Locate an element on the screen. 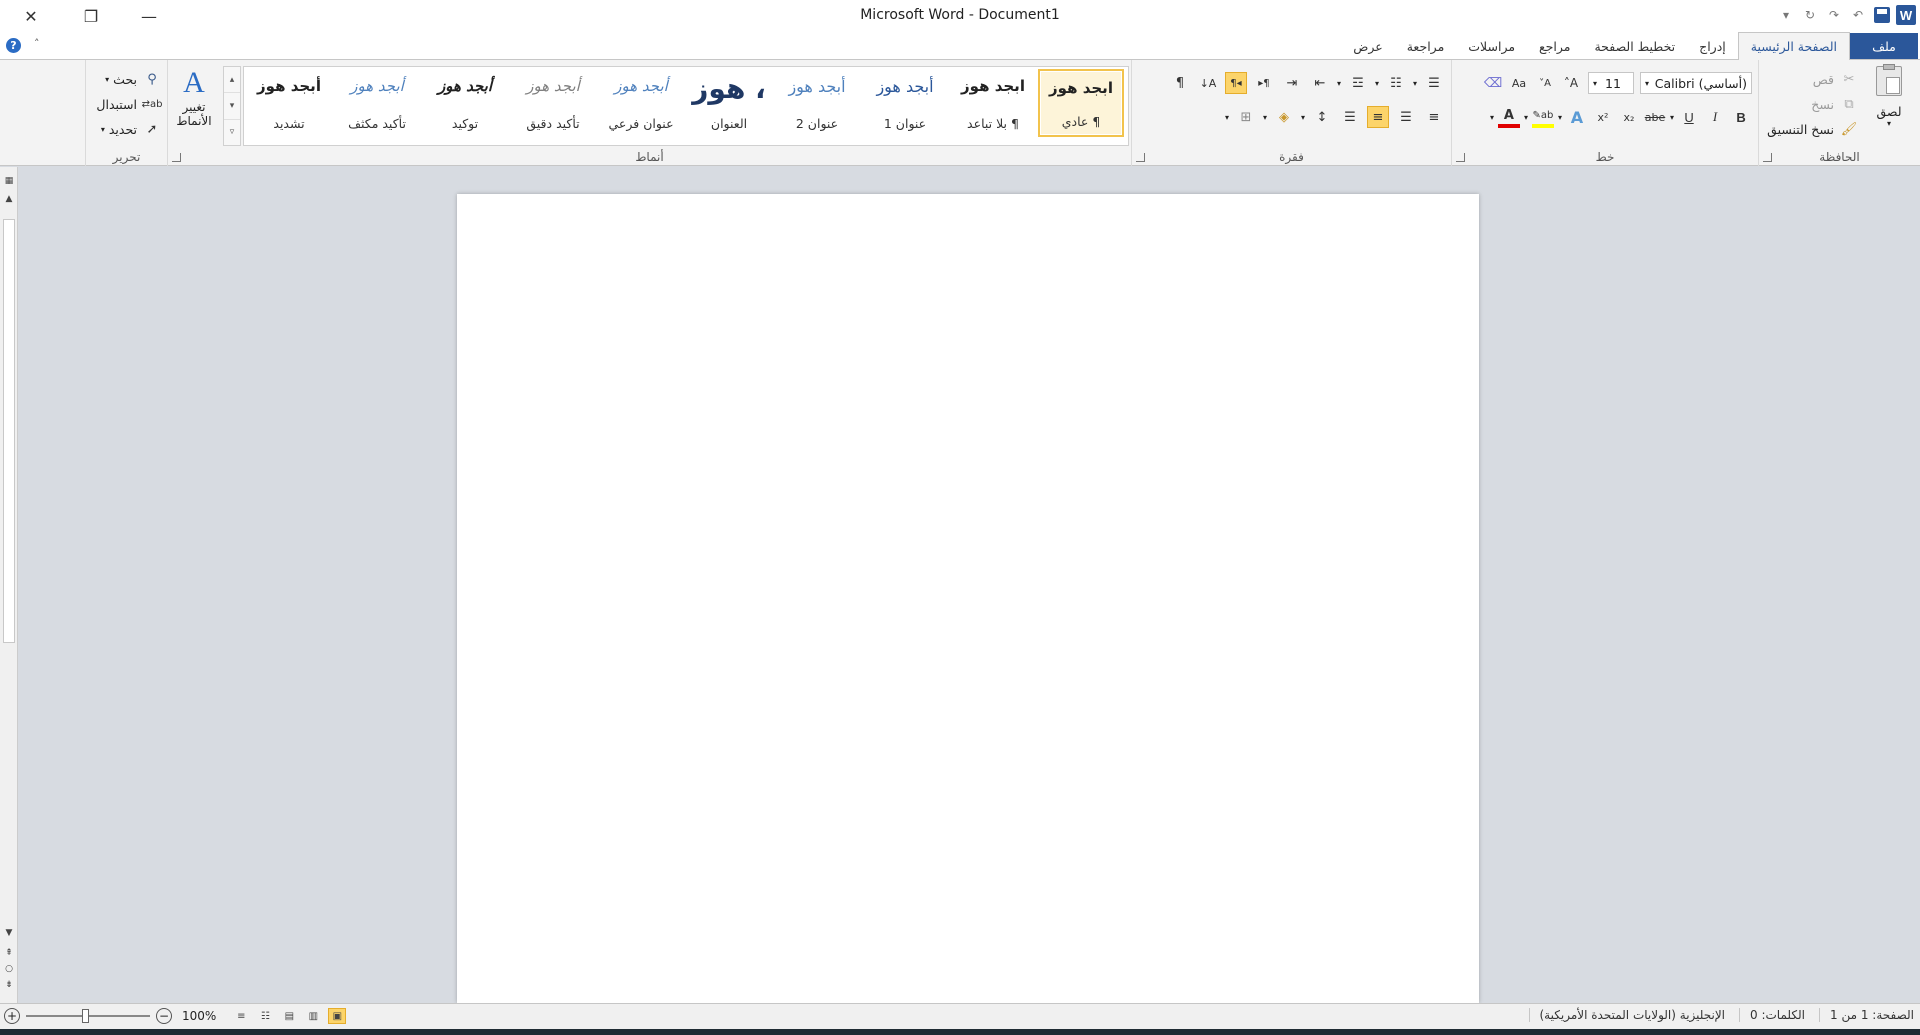 The height and width of the screenshot is (1035, 1920). sort-icon: A↓ is located at coordinates (1208, 83).